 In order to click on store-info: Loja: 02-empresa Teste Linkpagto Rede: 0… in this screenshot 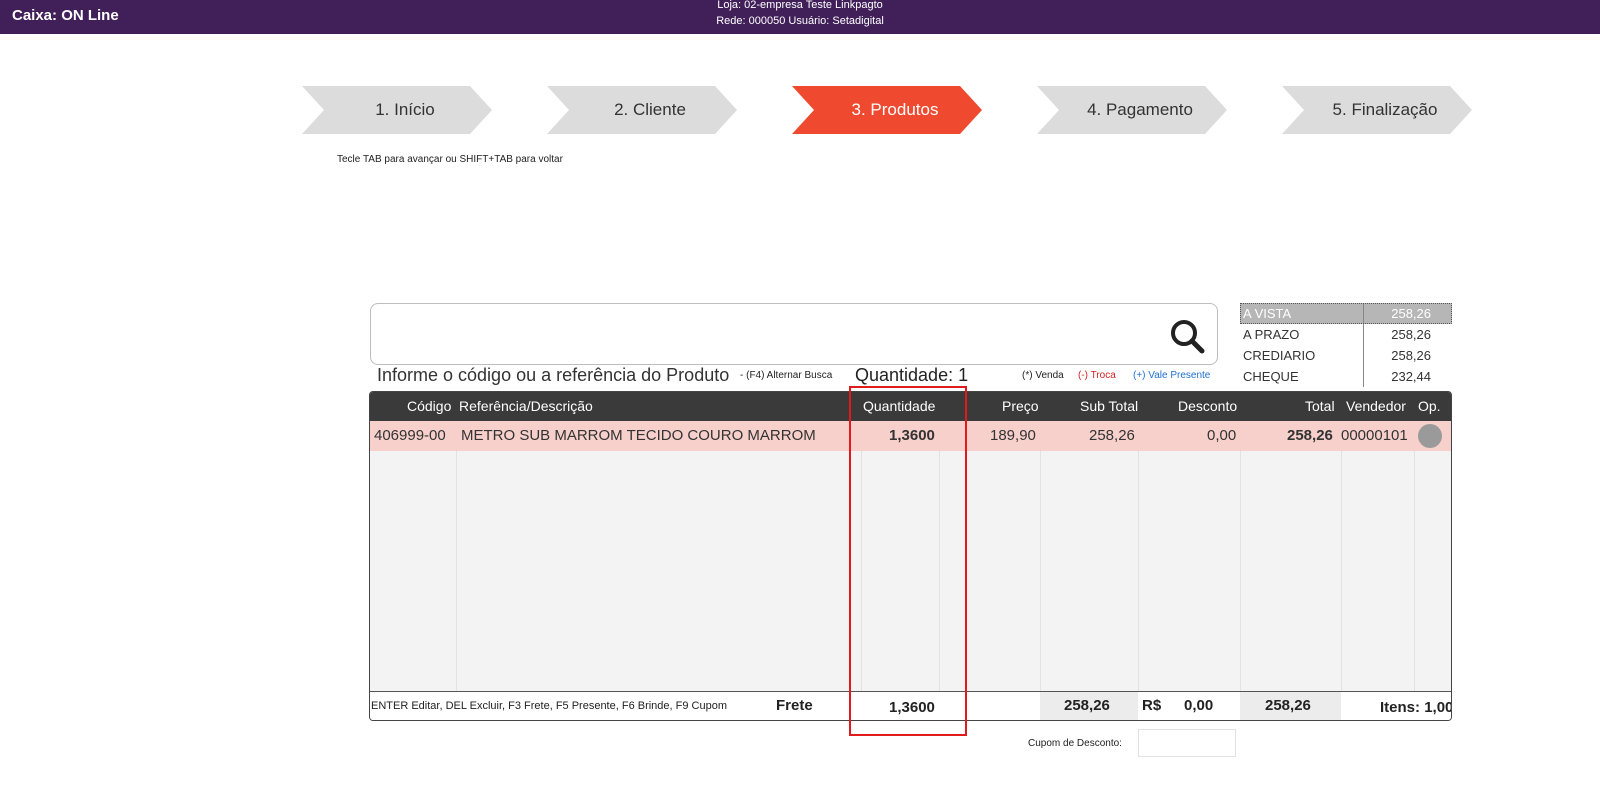, I will do `click(800, 14)`.